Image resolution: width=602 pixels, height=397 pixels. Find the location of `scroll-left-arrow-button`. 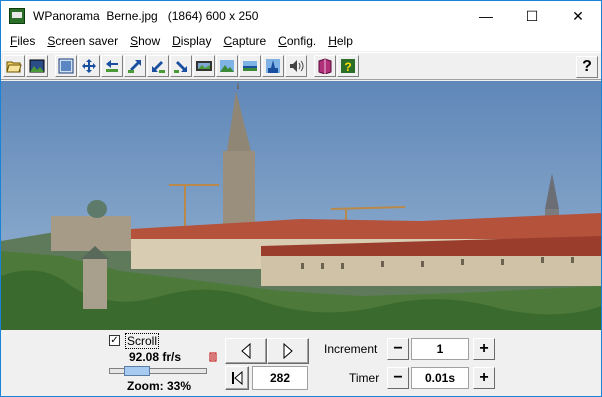

scroll-left-arrow-button is located at coordinates (246, 351).